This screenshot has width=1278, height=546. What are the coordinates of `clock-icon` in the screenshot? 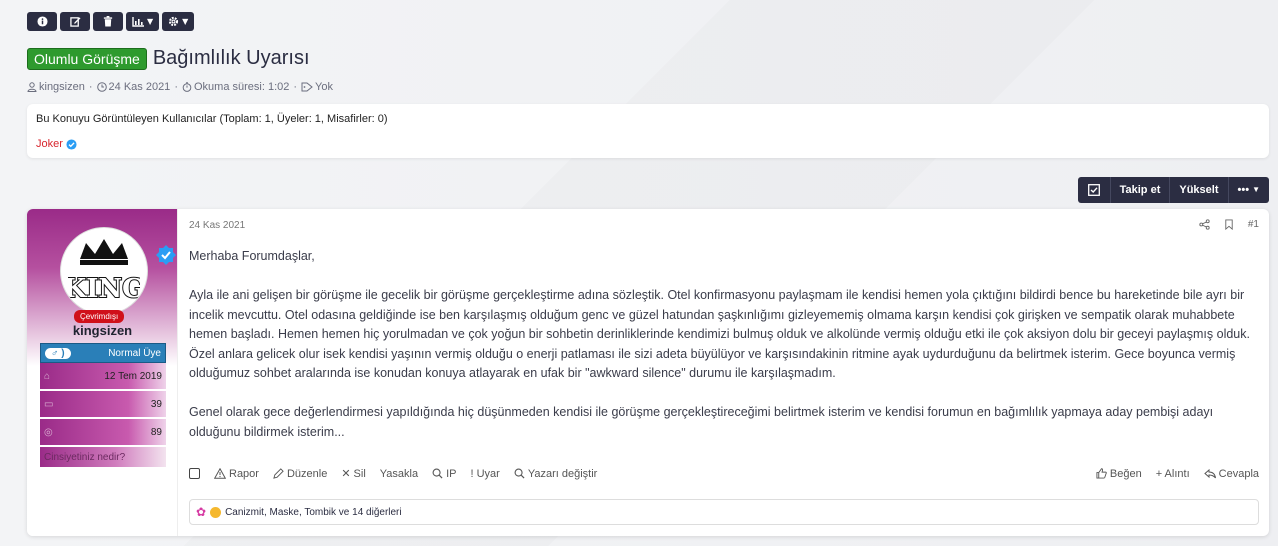 It's located at (101, 87).